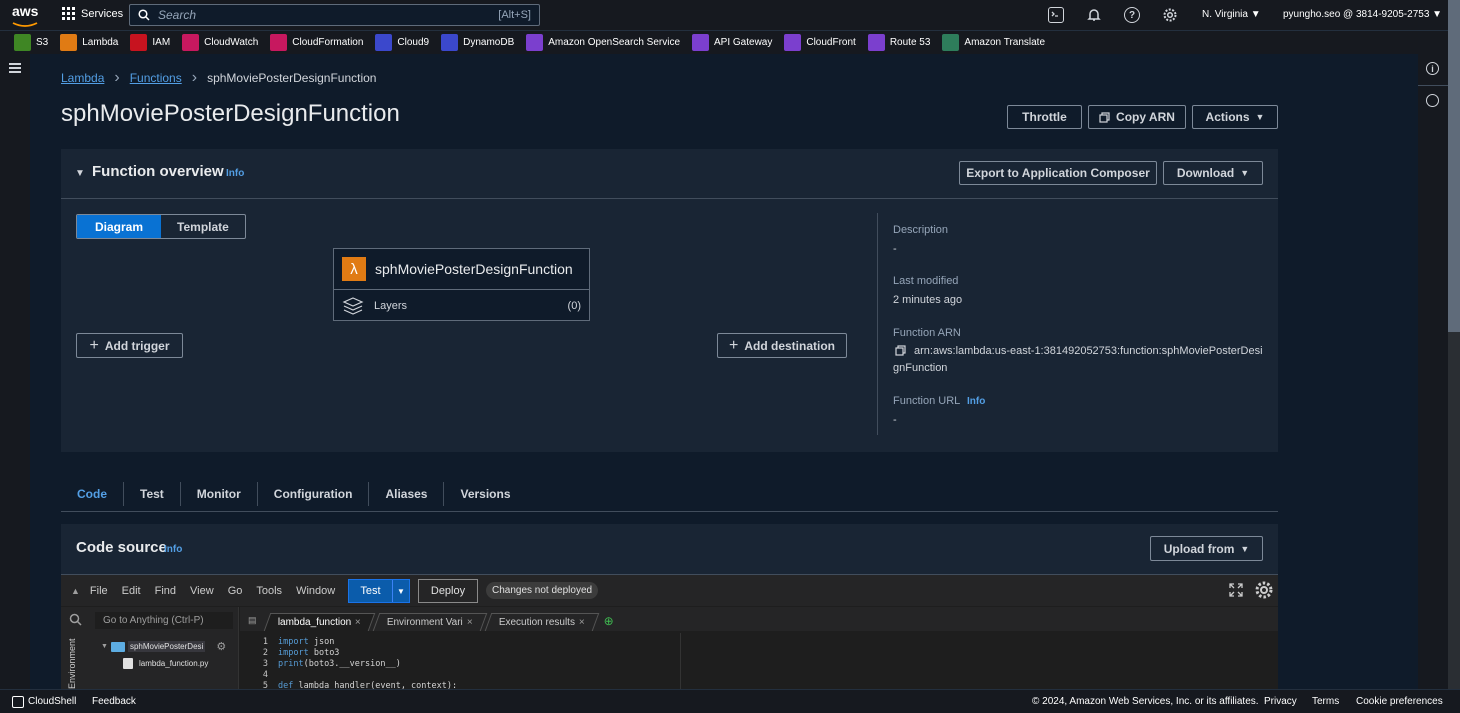 This screenshot has height=713, width=1460. What do you see at coordinates (1213, 173) in the screenshot?
I see `download-dropdown: Download ▼` at bounding box center [1213, 173].